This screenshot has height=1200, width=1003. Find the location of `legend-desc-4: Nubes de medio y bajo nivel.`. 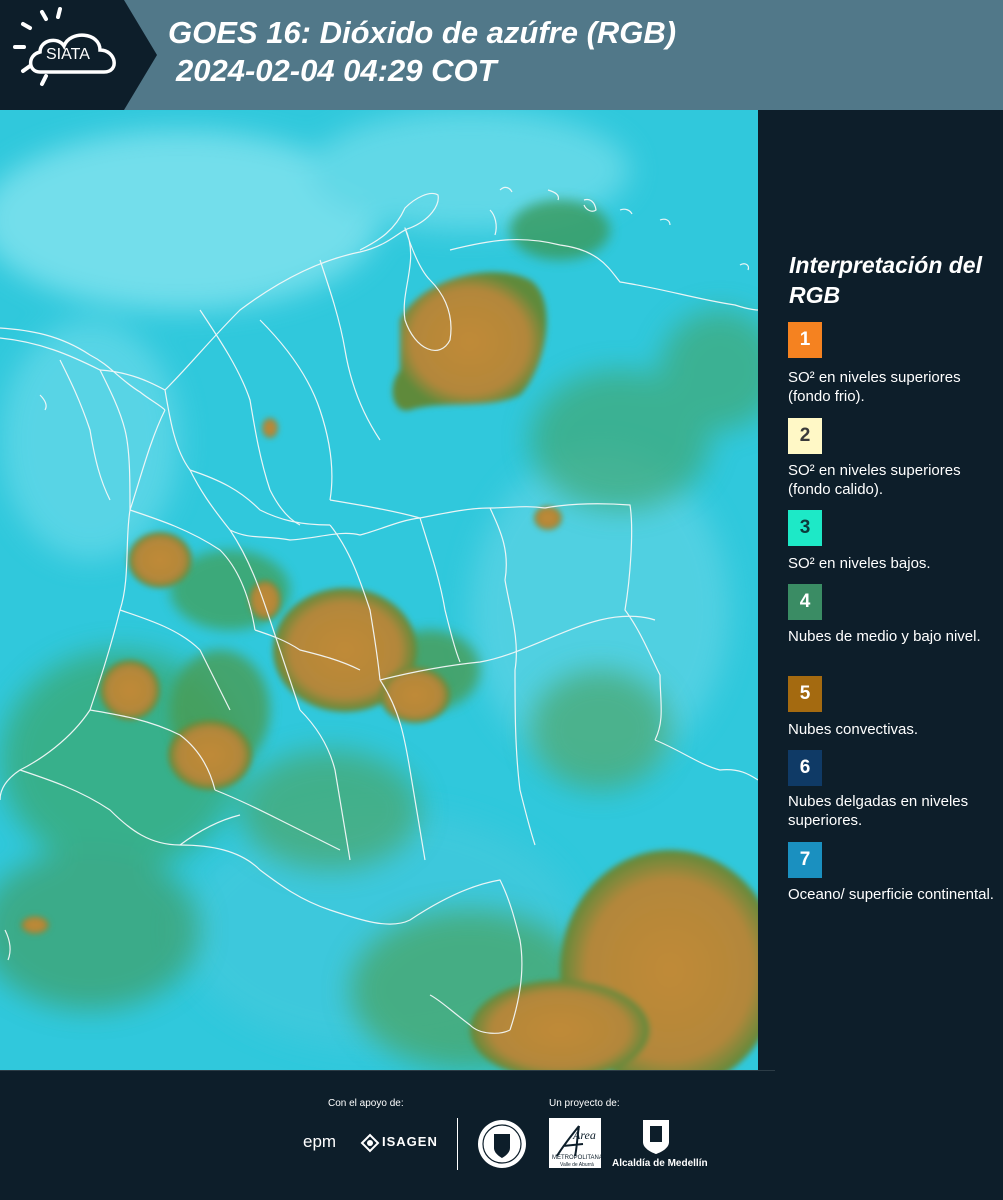

legend-desc-4: Nubes de medio y bajo nivel. is located at coordinates (884, 636).